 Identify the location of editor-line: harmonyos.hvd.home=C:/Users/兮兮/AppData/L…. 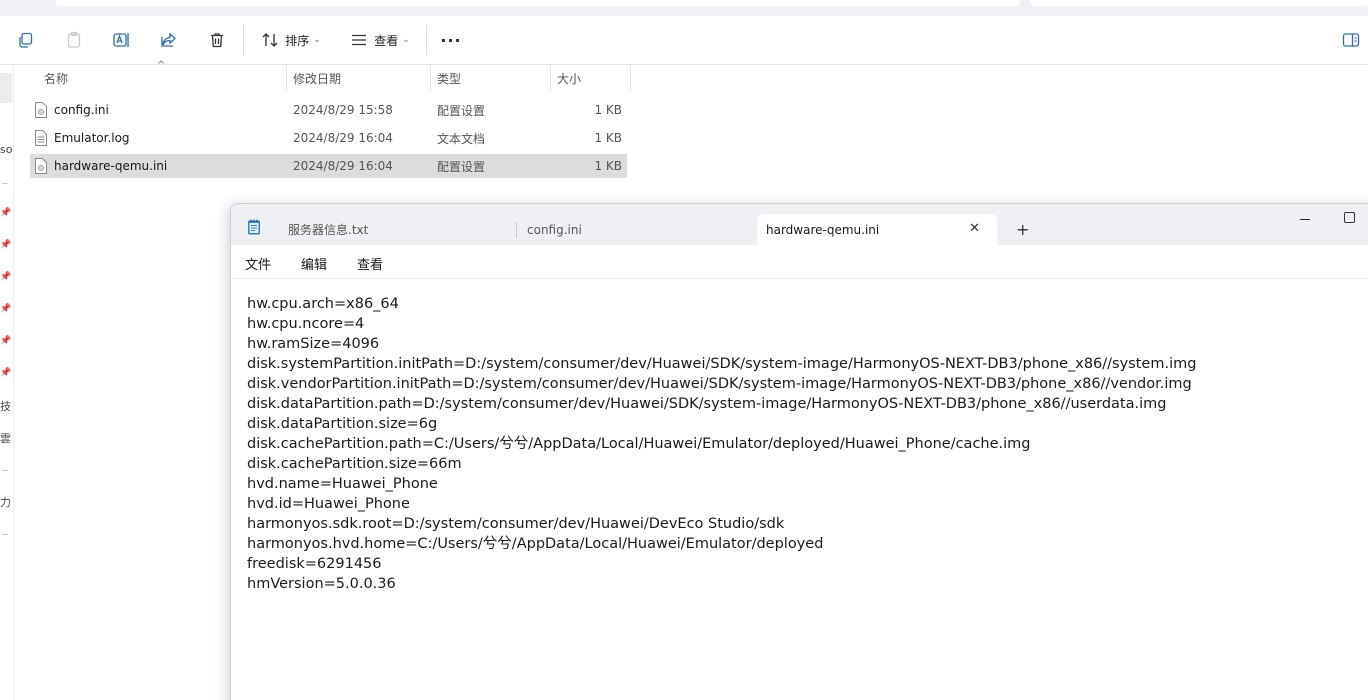
(535, 544).